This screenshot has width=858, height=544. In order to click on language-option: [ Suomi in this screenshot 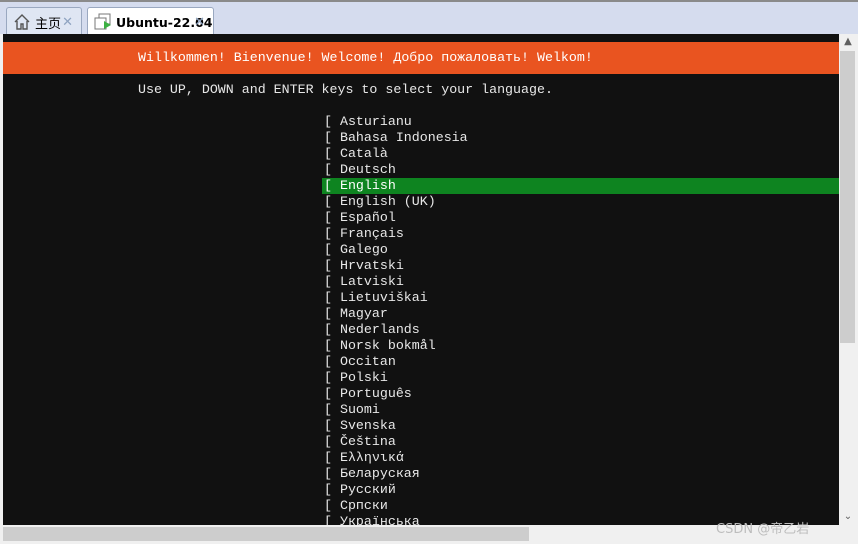, I will do `click(580, 410)`.